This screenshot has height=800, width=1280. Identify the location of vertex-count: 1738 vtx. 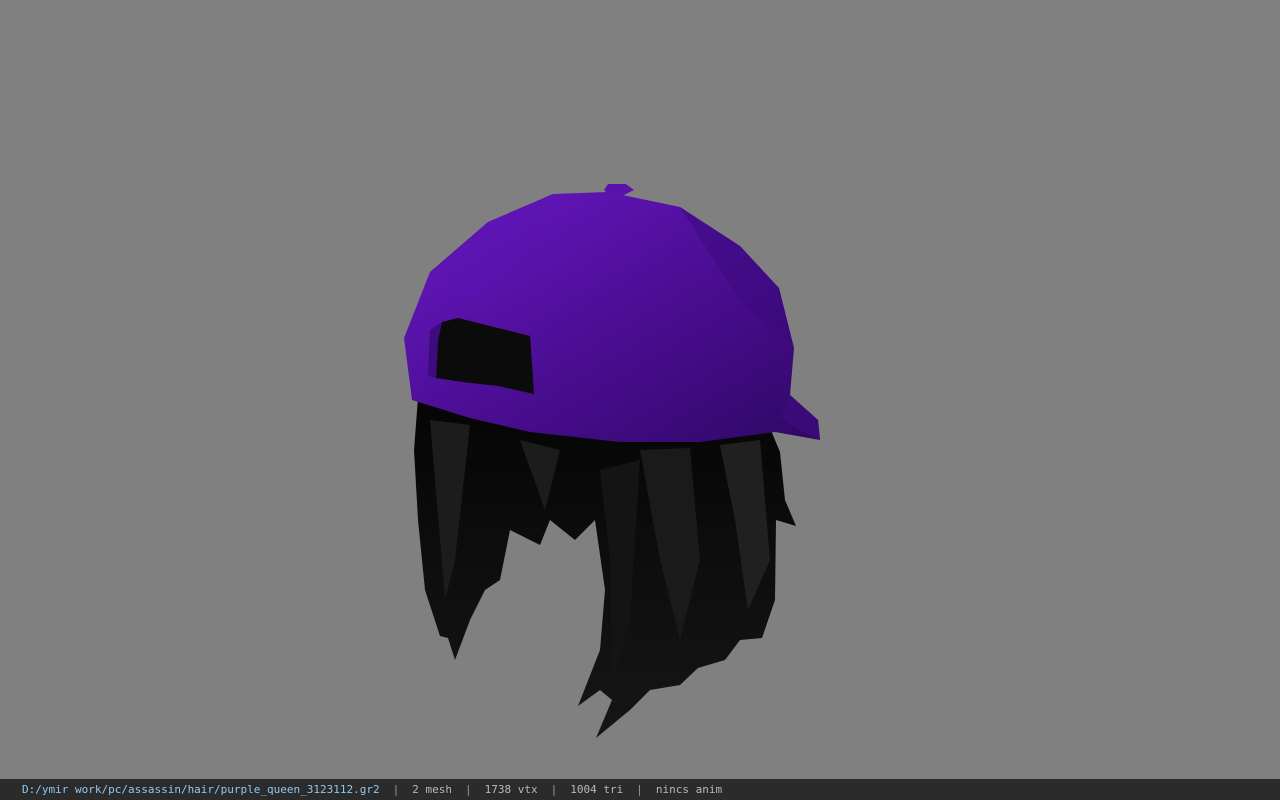
(511, 789).